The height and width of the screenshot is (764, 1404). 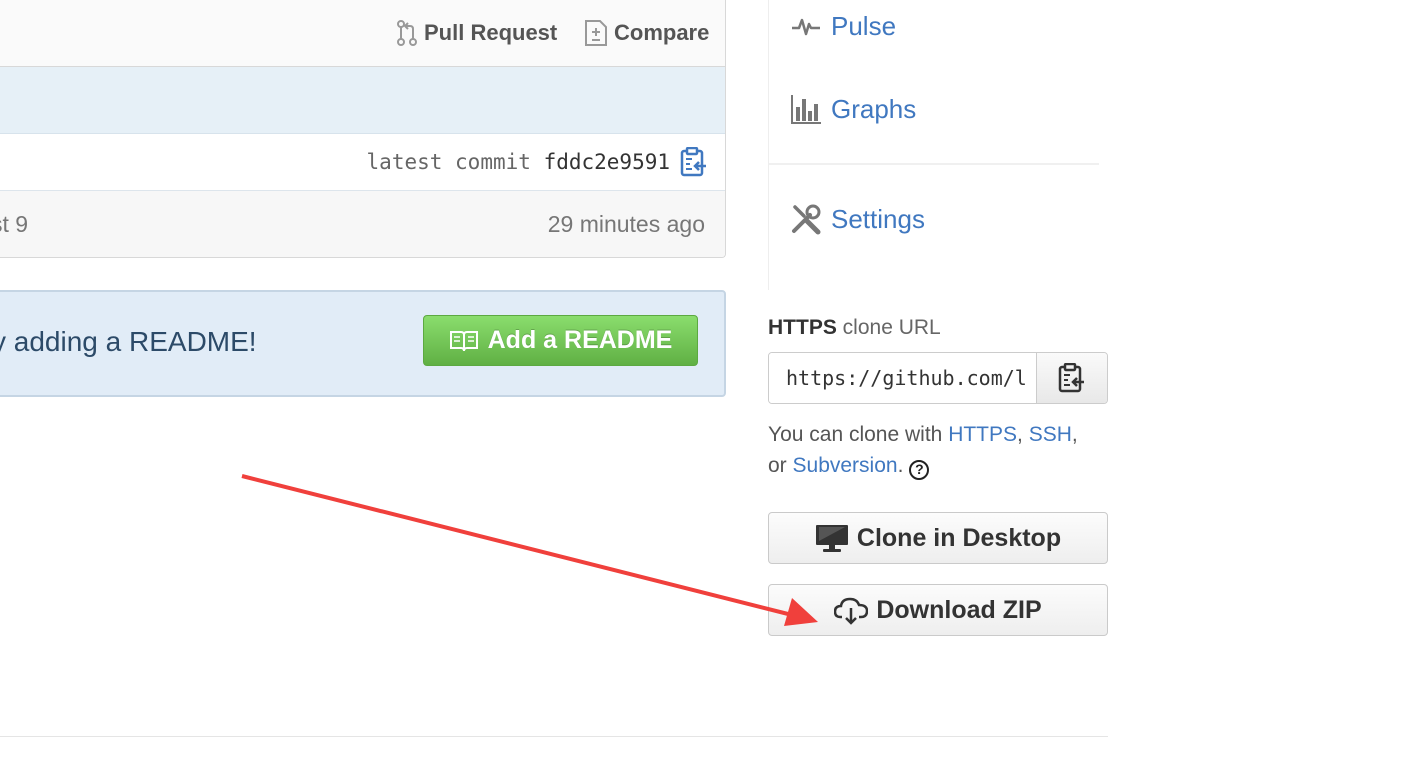 What do you see at coordinates (888, 327) in the screenshot?
I see `clone-title-rest: clone URL` at bounding box center [888, 327].